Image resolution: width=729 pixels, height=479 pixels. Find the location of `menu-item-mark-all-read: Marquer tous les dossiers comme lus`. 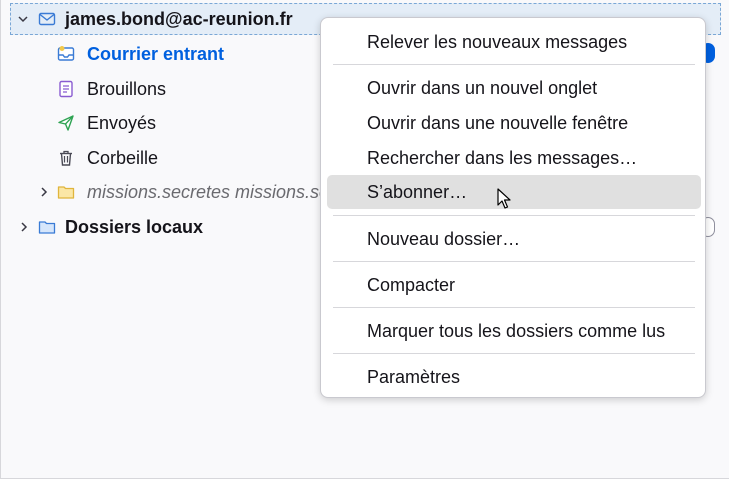

menu-item-mark-all-read: Marquer tous les dossiers comme lus is located at coordinates (514, 331).